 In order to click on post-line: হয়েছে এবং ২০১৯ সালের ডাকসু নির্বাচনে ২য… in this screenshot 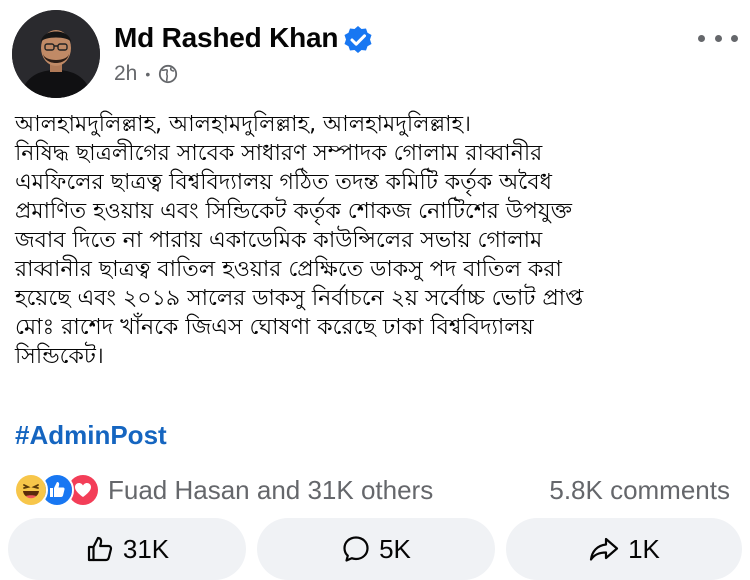, I will do `click(299, 298)`.